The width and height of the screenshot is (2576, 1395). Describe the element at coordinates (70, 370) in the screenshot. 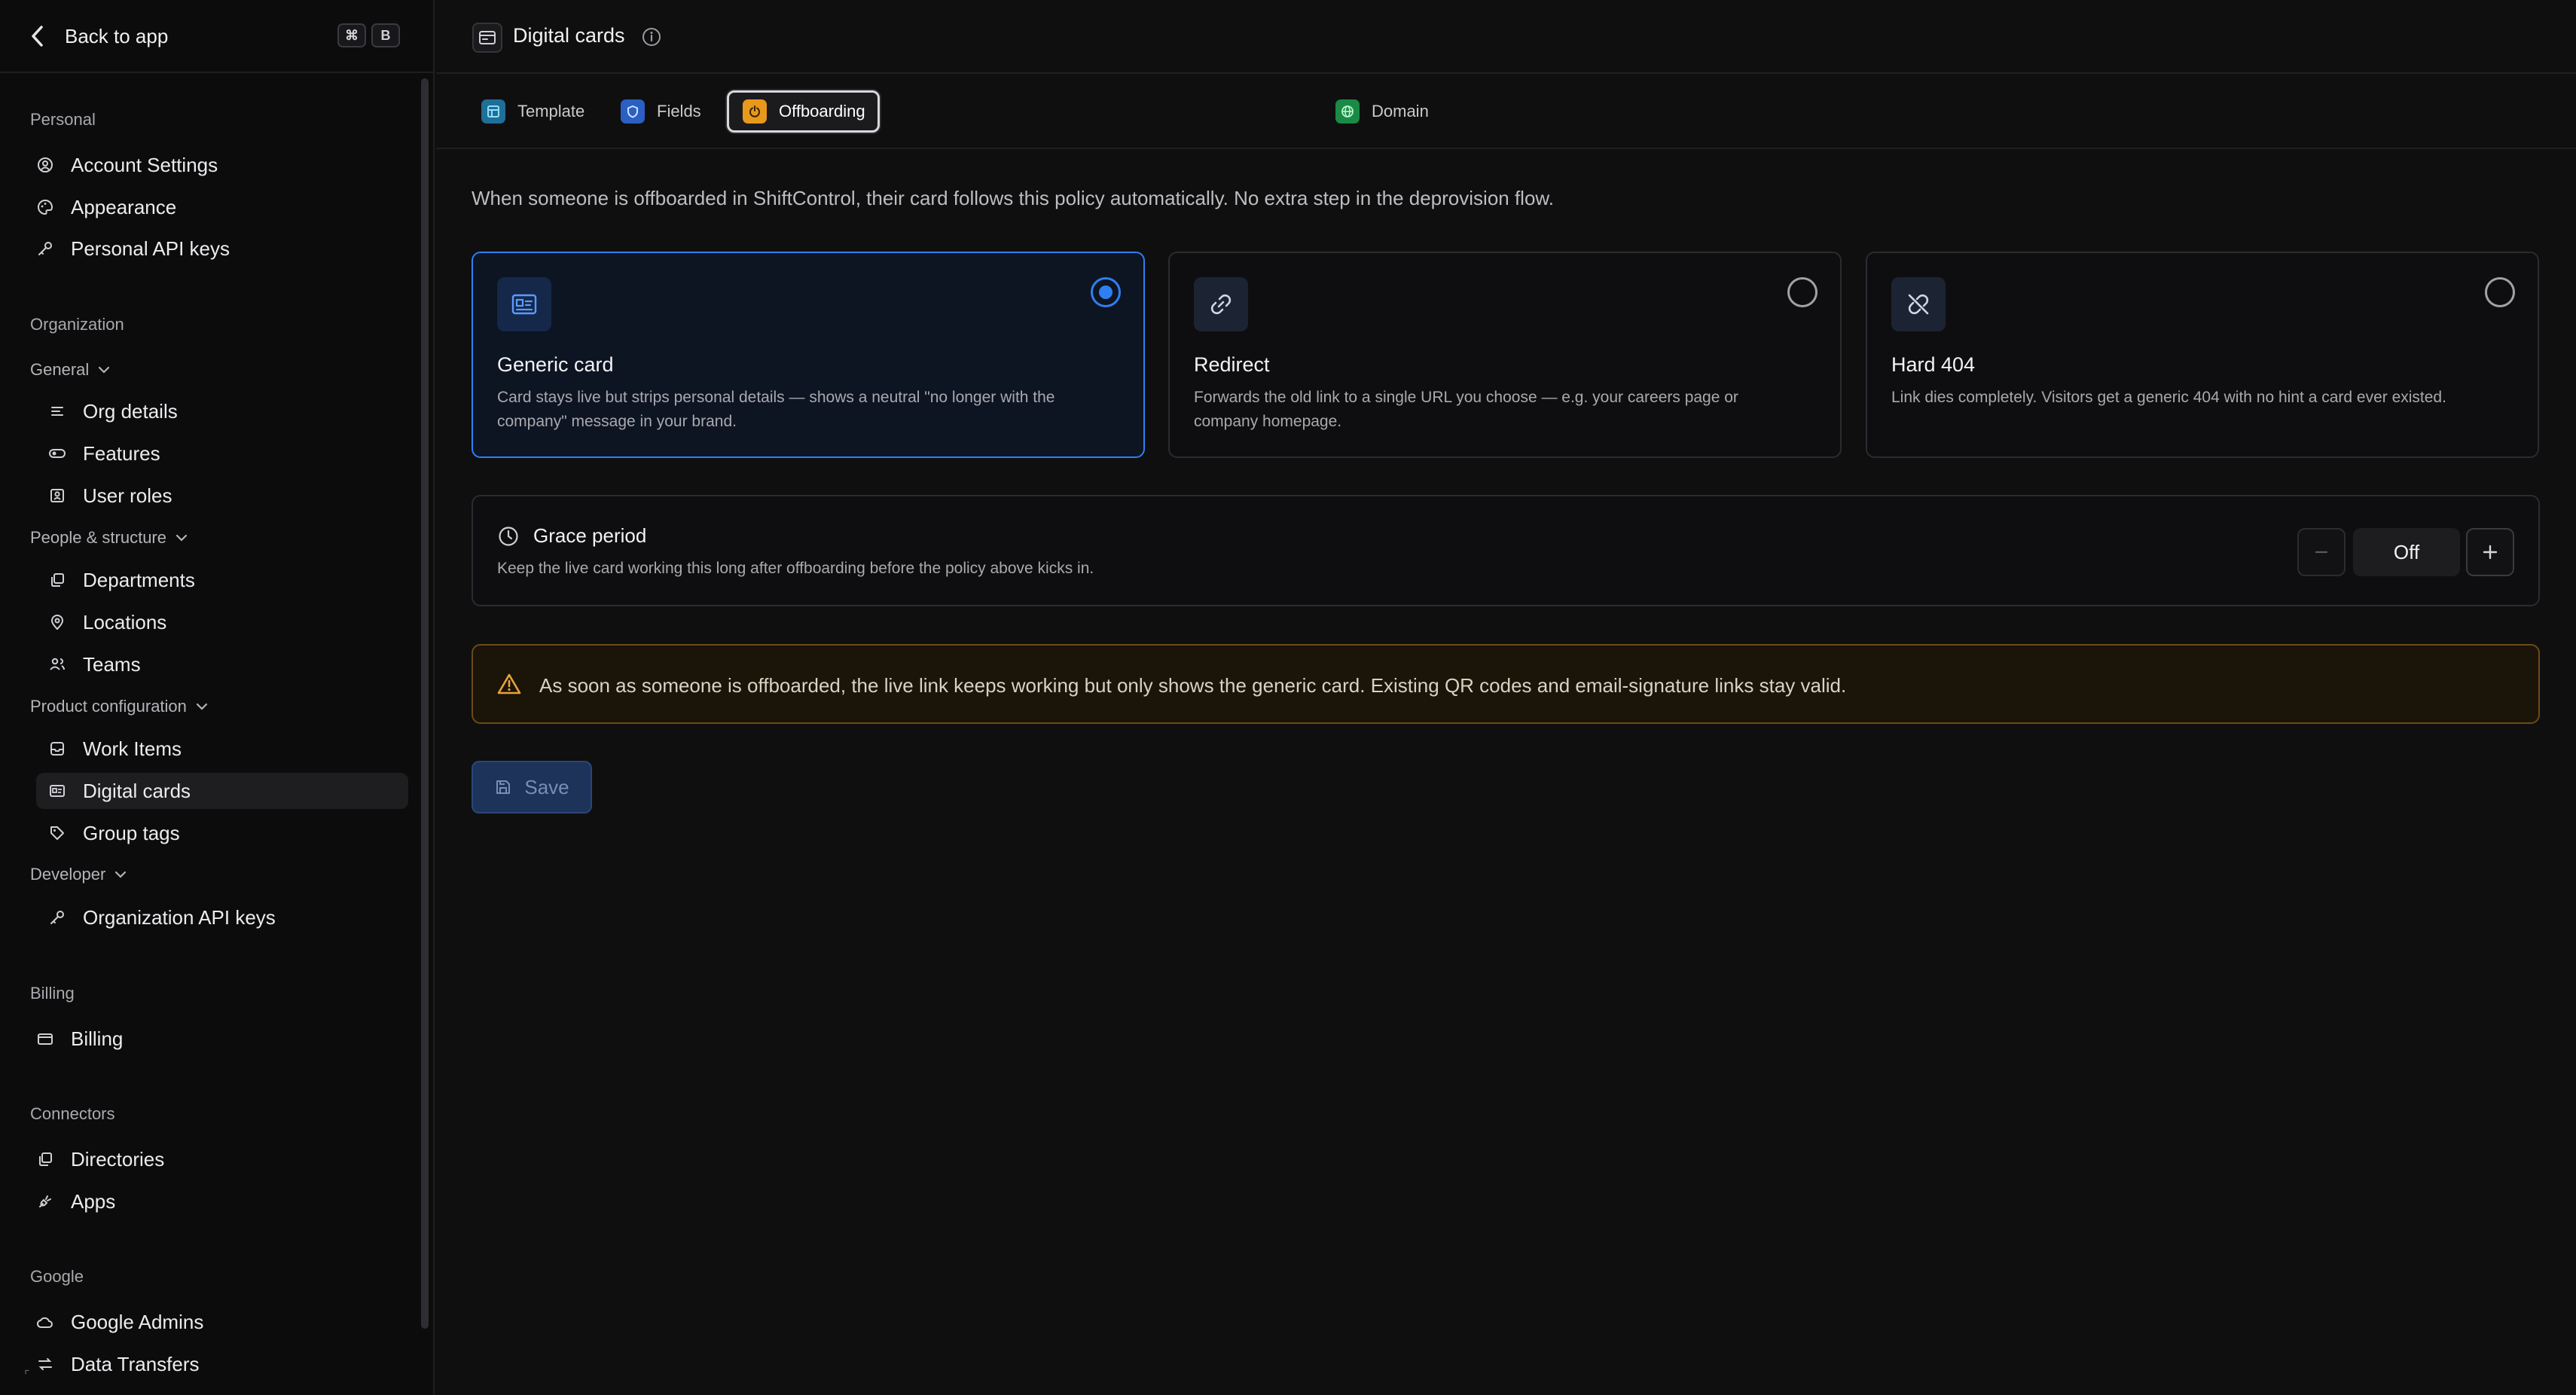

I see `group-general-toggle: General` at that location.